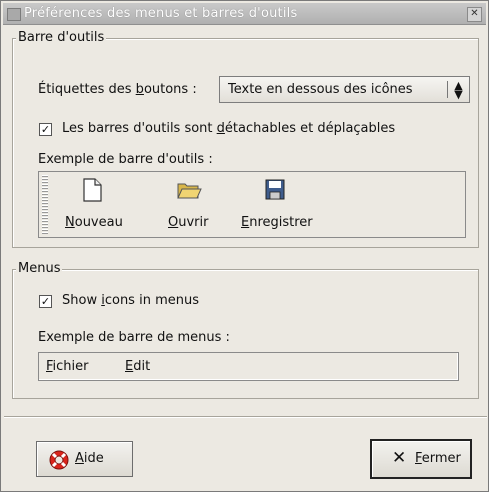  I want to click on toolbar-button-new: Nouveau, so click(94, 205).